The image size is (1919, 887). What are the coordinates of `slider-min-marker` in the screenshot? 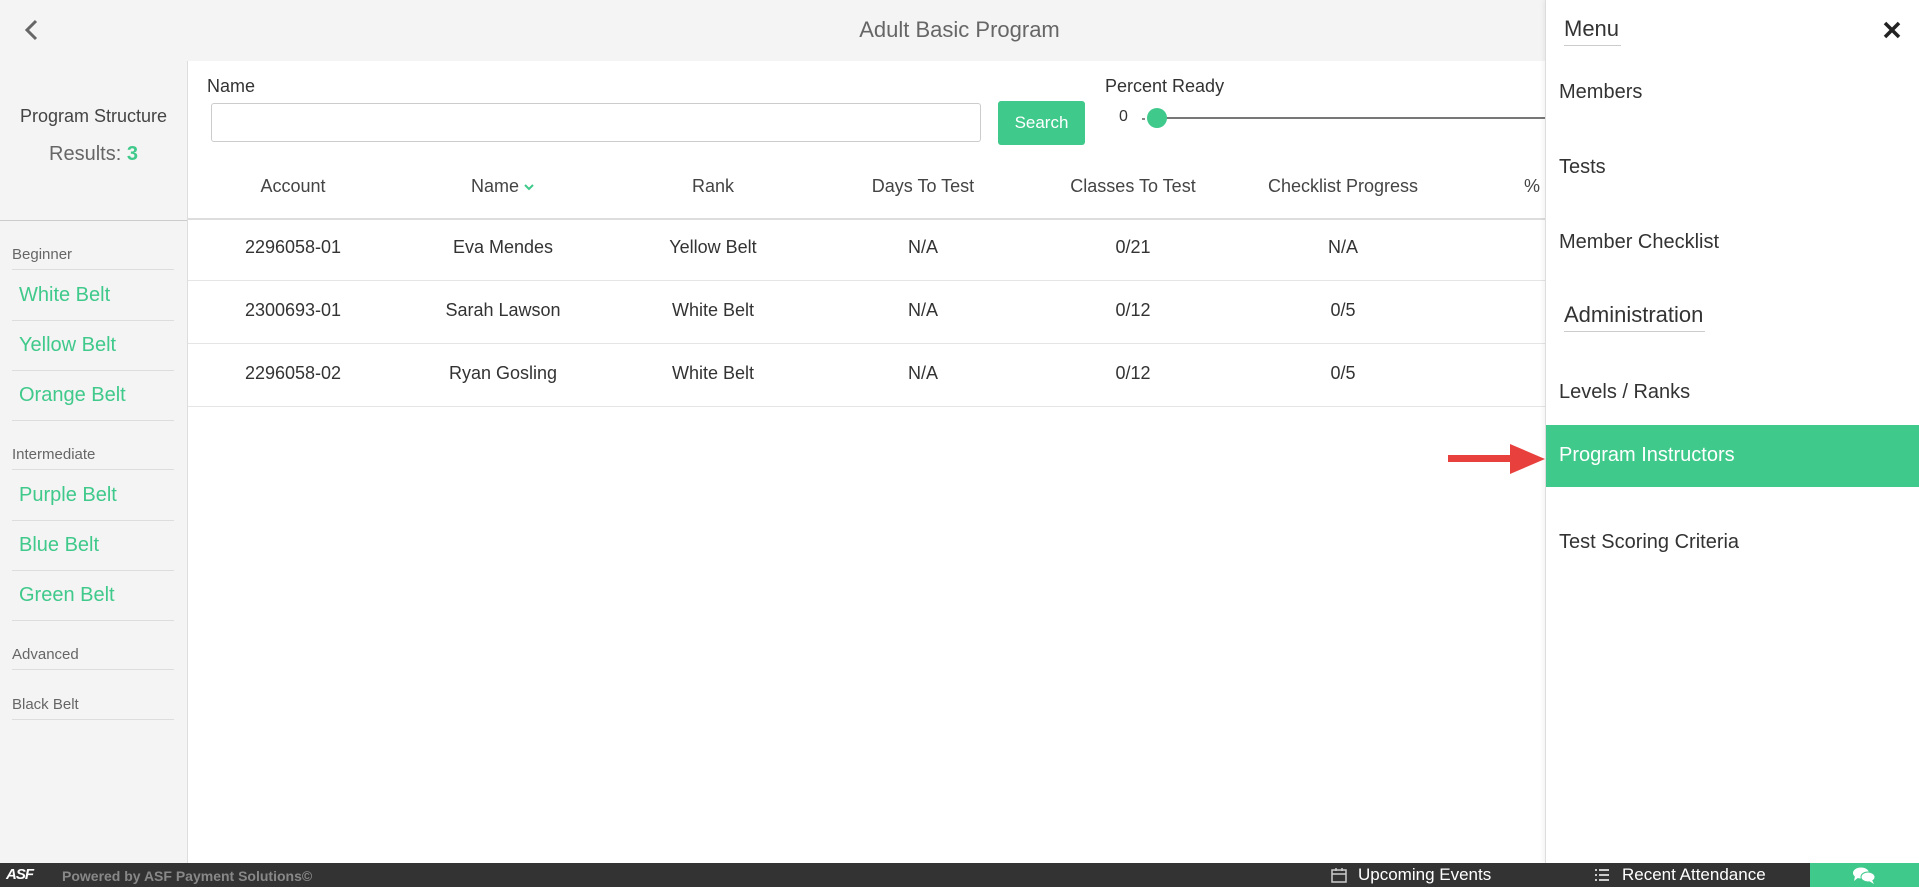 It's located at (1143, 119).